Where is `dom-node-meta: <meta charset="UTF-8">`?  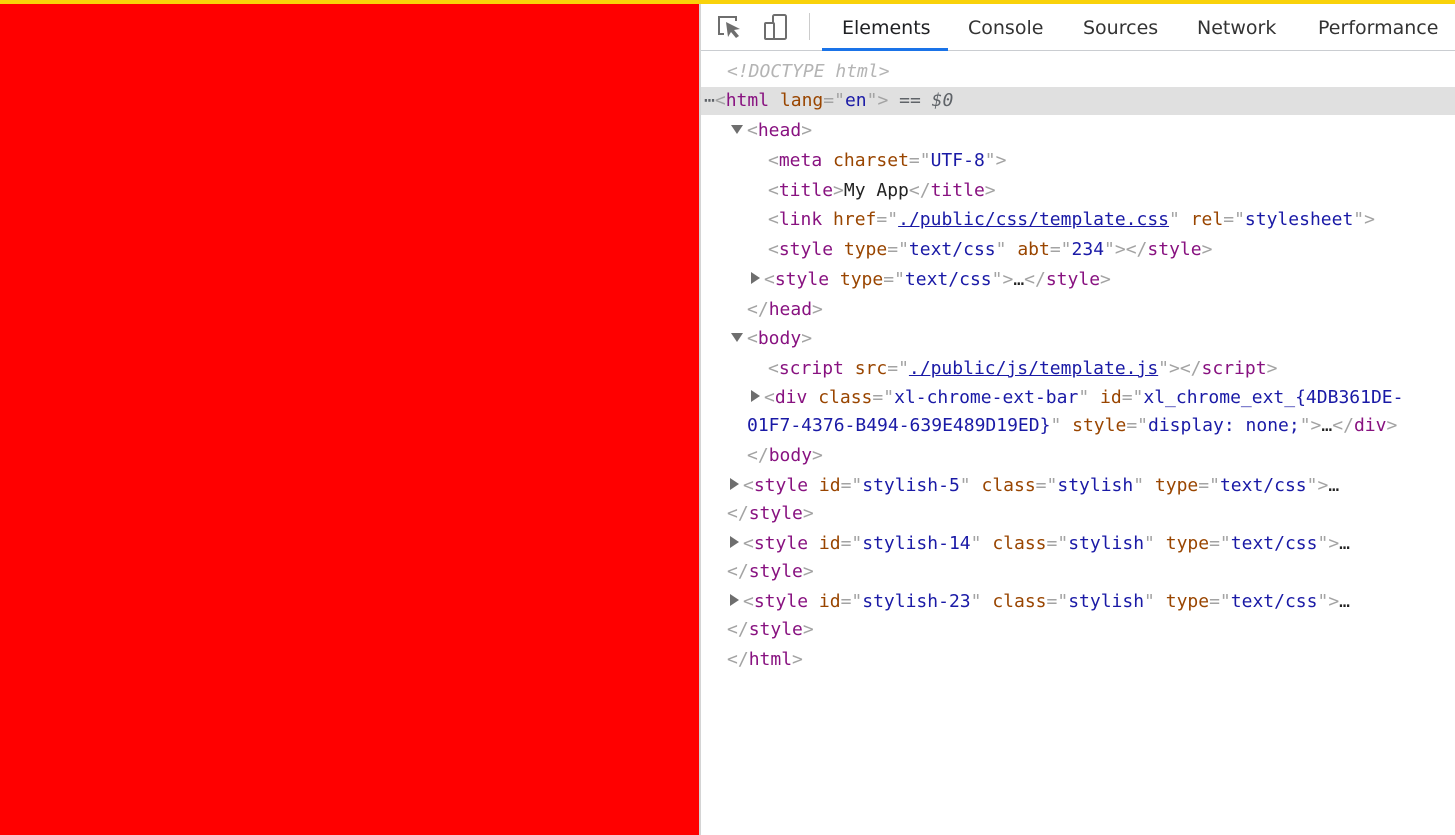
dom-node-meta: <meta charset="UTF-8"> is located at coordinates (1078, 161).